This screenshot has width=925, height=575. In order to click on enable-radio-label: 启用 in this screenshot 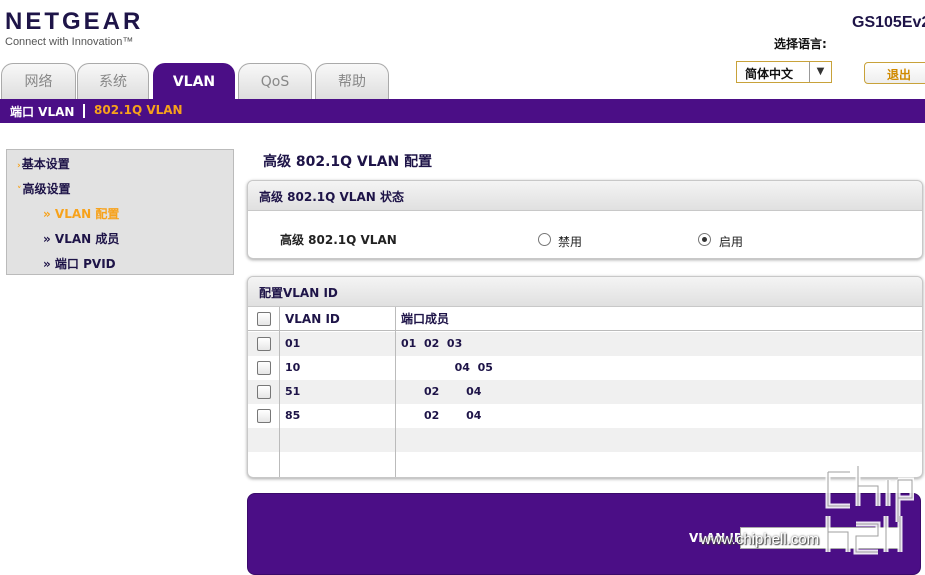, I will do `click(731, 242)`.